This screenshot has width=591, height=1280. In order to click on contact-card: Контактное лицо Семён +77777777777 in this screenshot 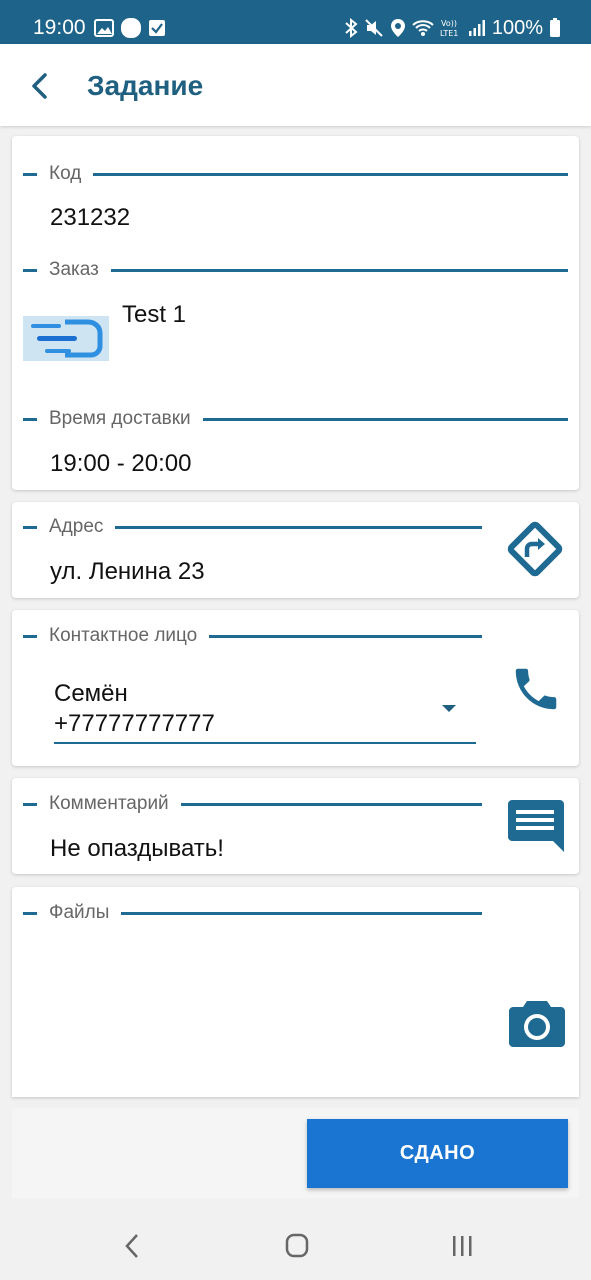, I will do `click(295, 688)`.